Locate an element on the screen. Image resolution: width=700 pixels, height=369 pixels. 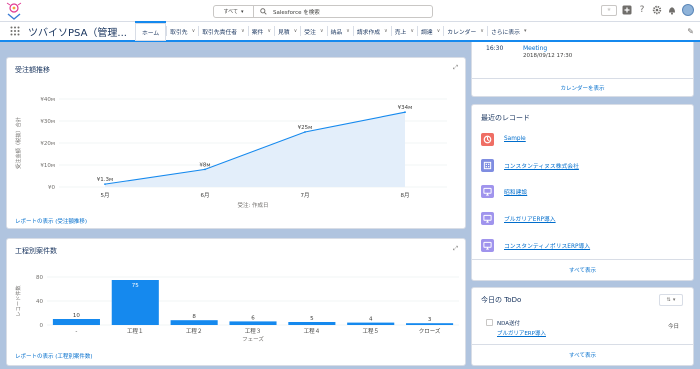
recent-record-item: コンスタンティノポリスERP導入 is located at coordinates (535, 245).